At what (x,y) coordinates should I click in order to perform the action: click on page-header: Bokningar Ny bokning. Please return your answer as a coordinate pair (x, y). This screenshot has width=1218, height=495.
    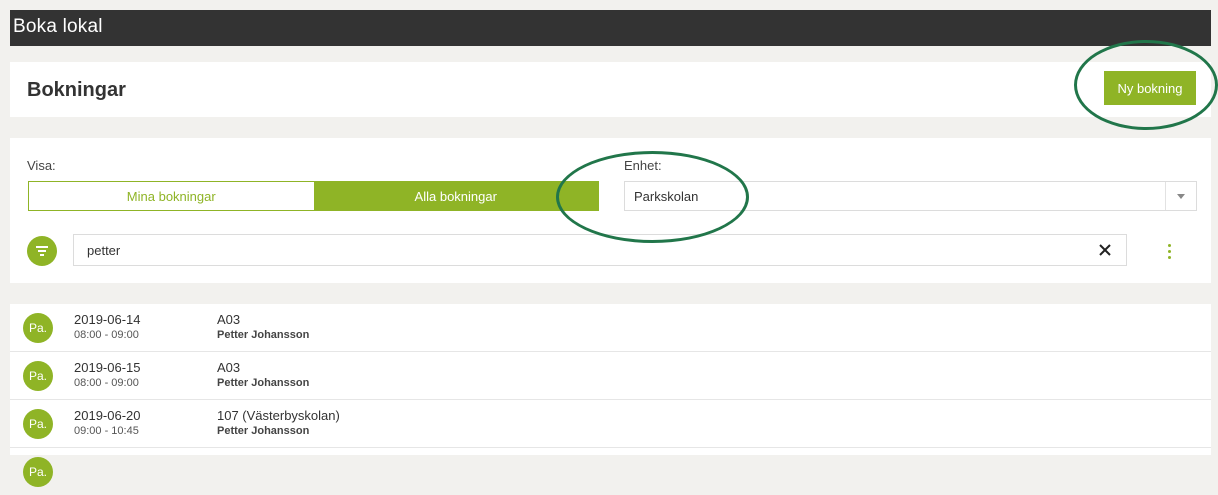
    Looking at the image, I should click on (610, 89).